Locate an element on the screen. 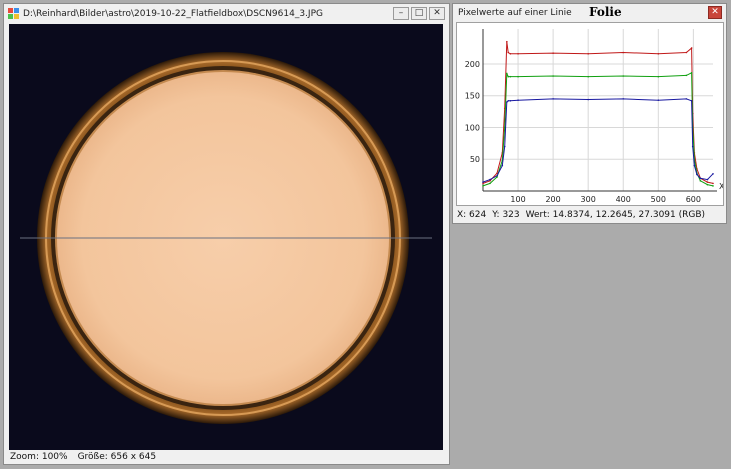 The width and height of the screenshot is (731, 469). zoom-label: Zoom: 100% is located at coordinates (39, 457).